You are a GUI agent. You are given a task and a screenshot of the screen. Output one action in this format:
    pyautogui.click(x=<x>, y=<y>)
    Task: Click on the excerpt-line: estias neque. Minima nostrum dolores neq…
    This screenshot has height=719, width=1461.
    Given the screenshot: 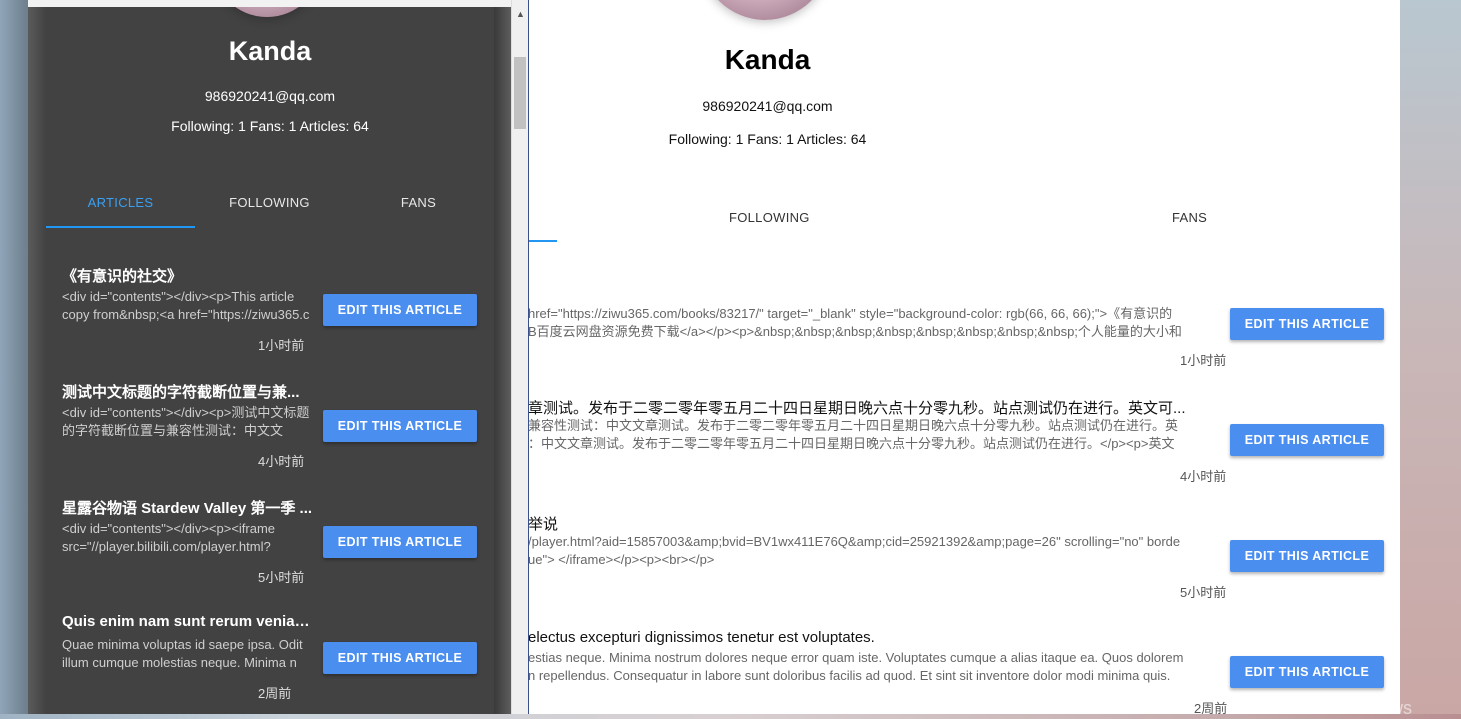 What is the action you would take?
    pyautogui.click(x=856, y=657)
    